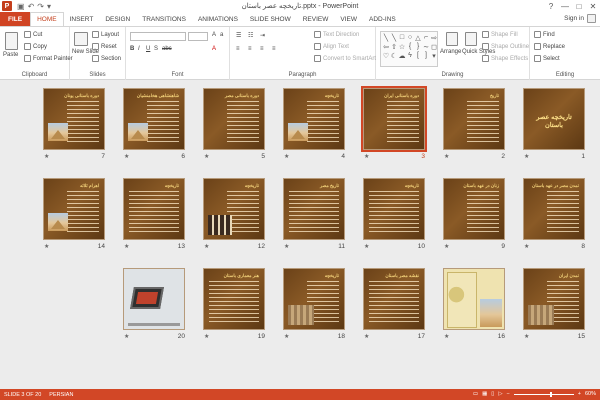  Describe the element at coordinates (33, 34) in the screenshot. I see `cut-button: Cut` at that location.